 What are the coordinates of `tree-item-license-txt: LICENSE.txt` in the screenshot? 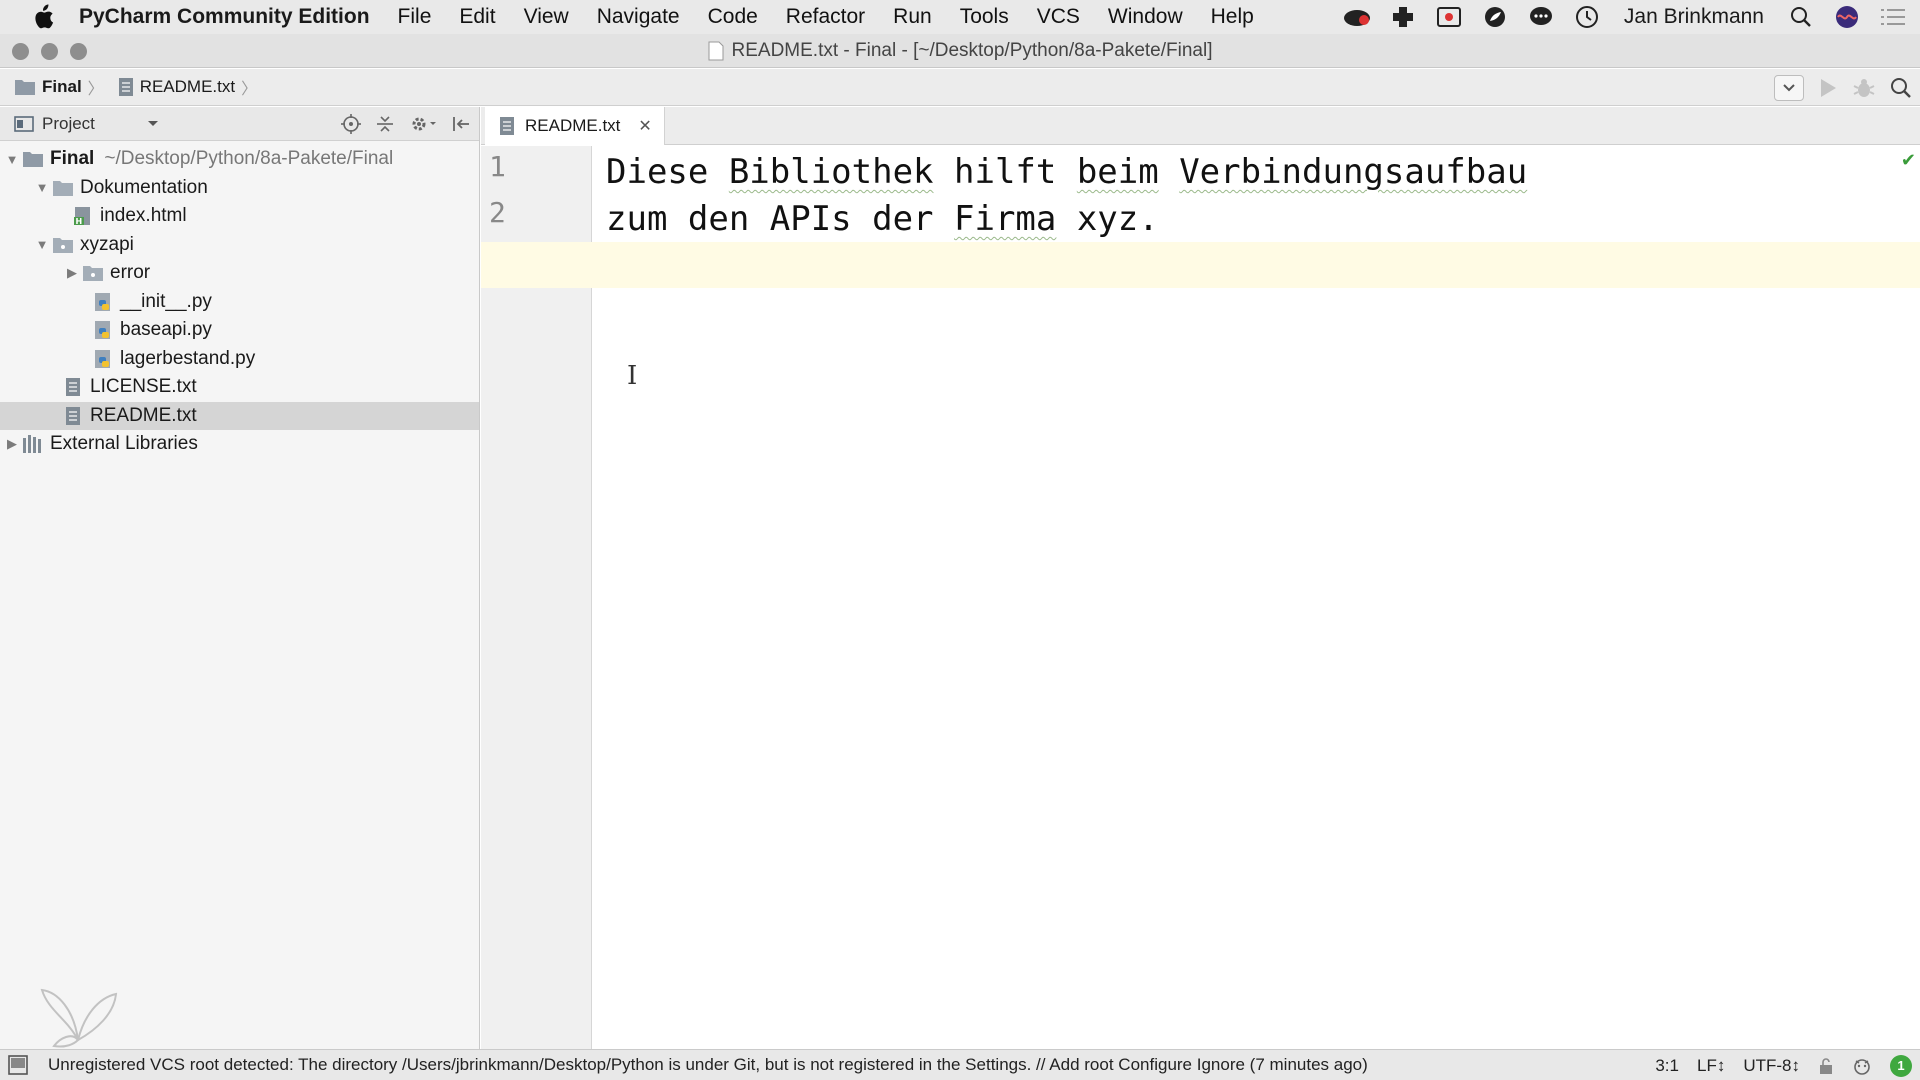 It's located at (239, 387).